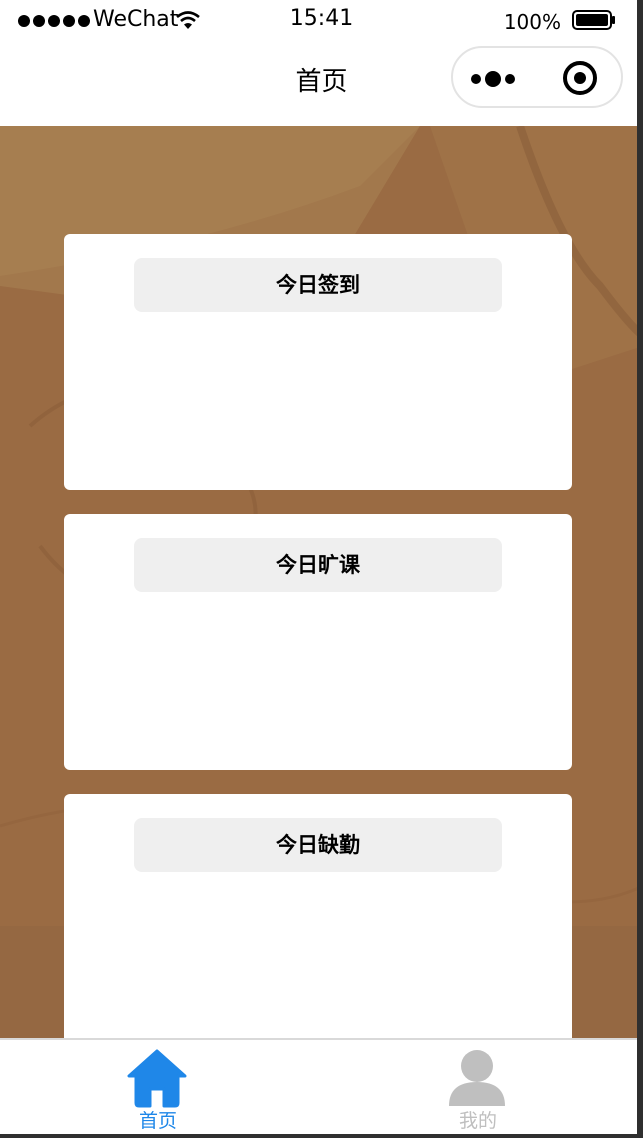  I want to click on battery-icon, so click(593, 20).